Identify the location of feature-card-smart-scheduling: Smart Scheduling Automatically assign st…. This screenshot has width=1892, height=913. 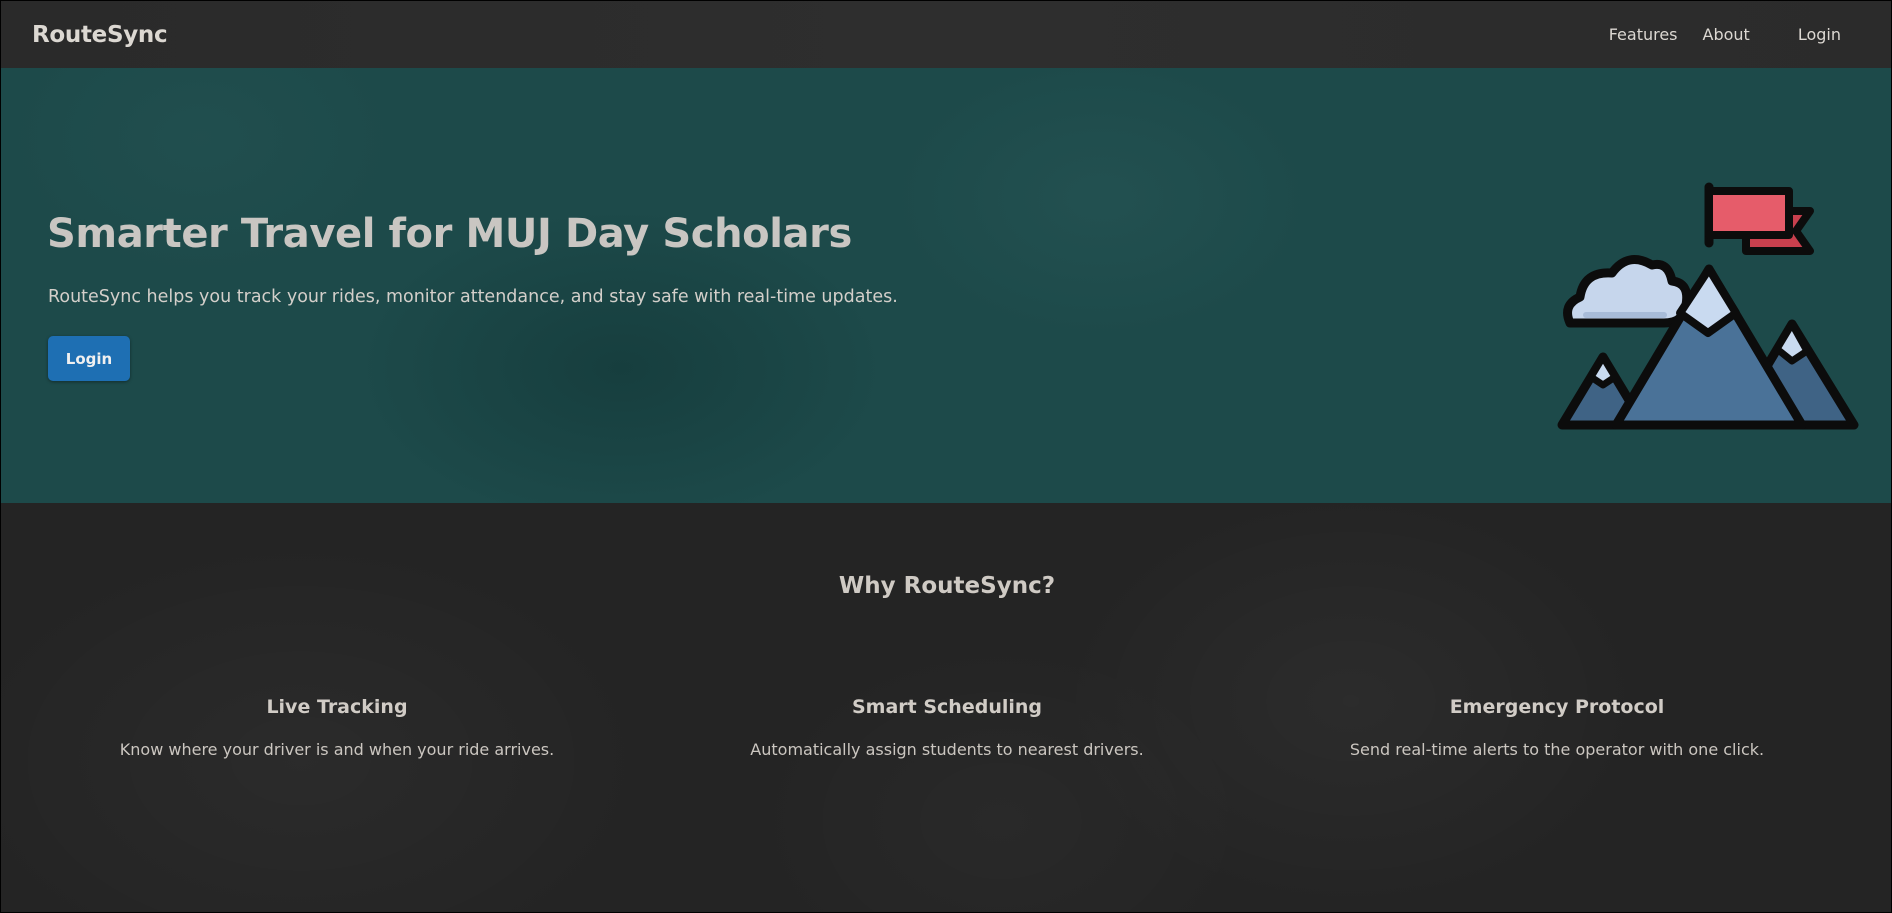
(947, 727).